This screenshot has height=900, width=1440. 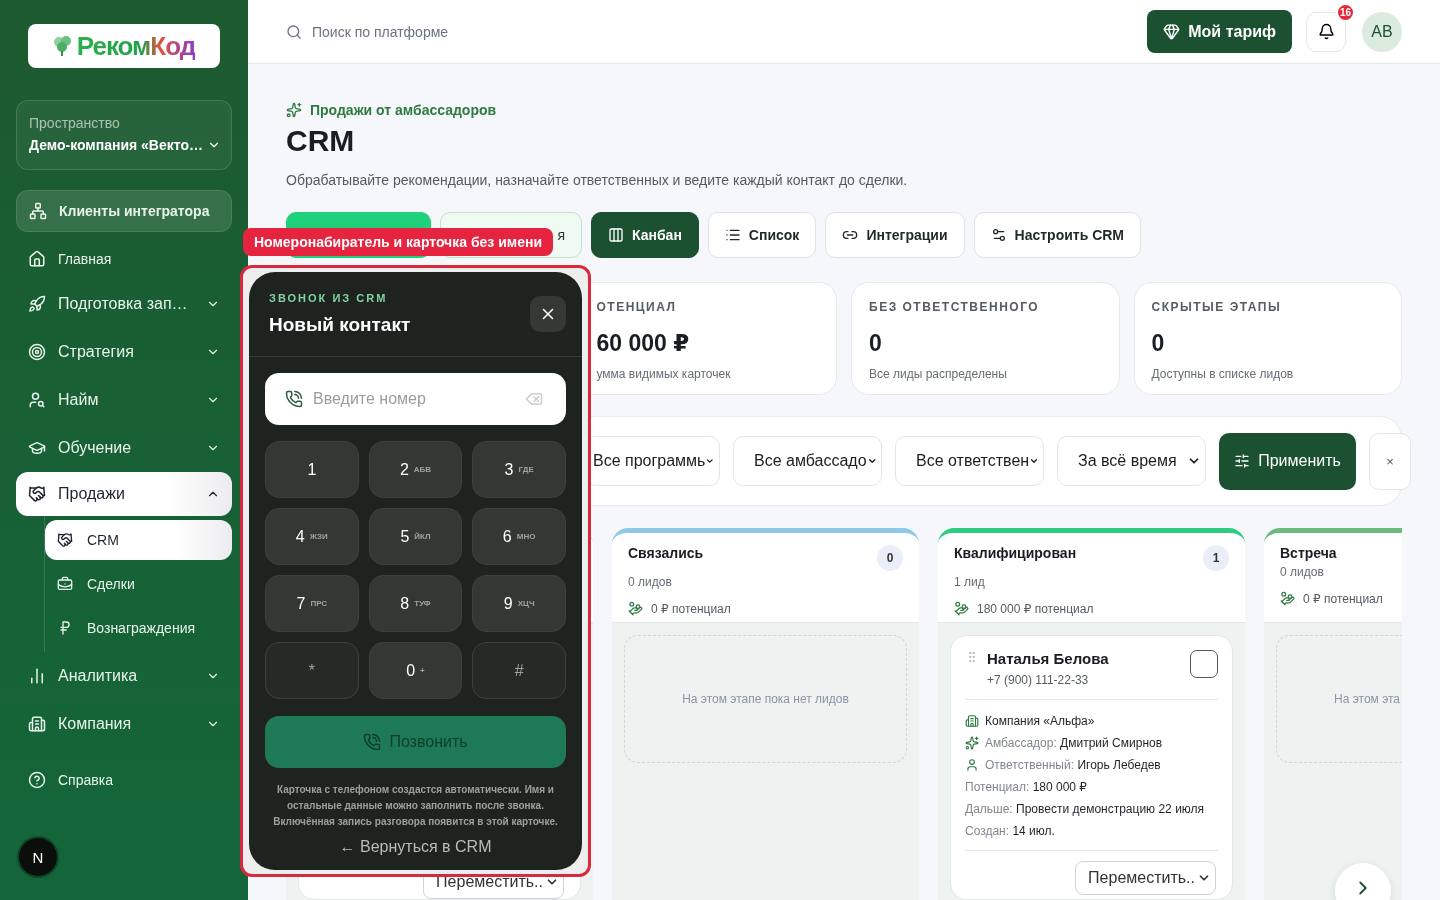 What do you see at coordinates (1367, 699) in the screenshot?
I see `empty-text: На этом эта` at bounding box center [1367, 699].